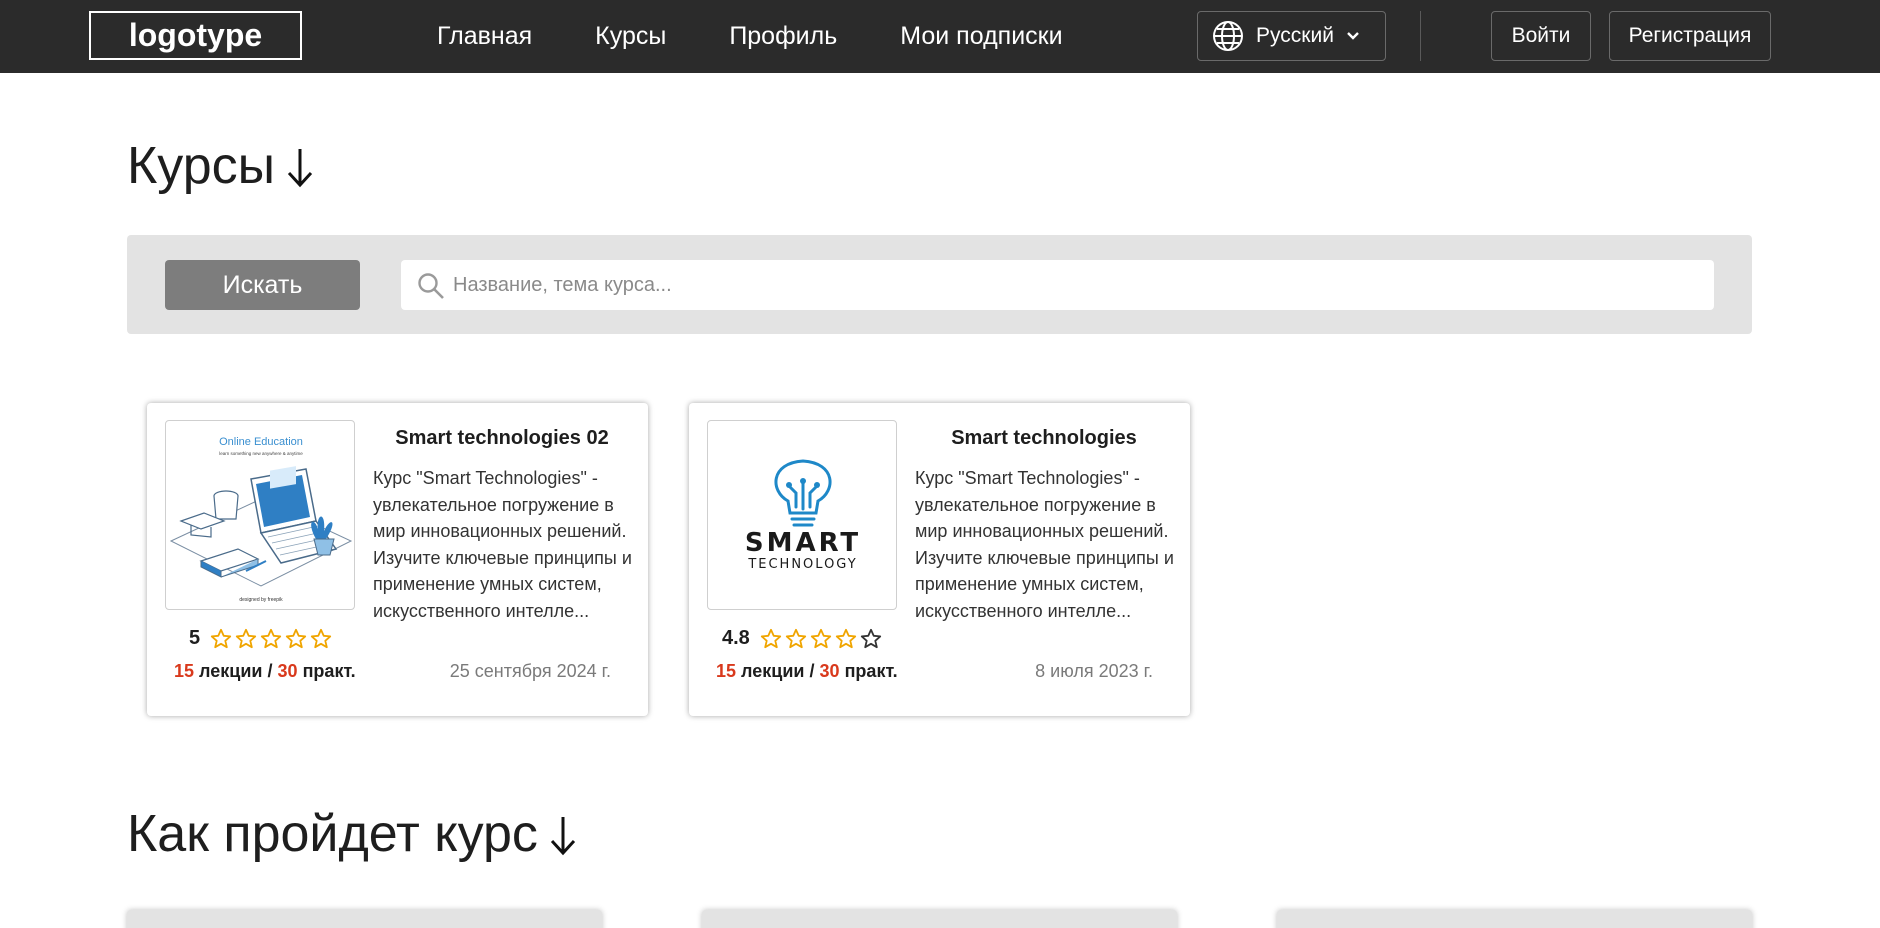 The width and height of the screenshot is (1880, 928). I want to click on how-heading: Как пройдет курс, so click(352, 834).